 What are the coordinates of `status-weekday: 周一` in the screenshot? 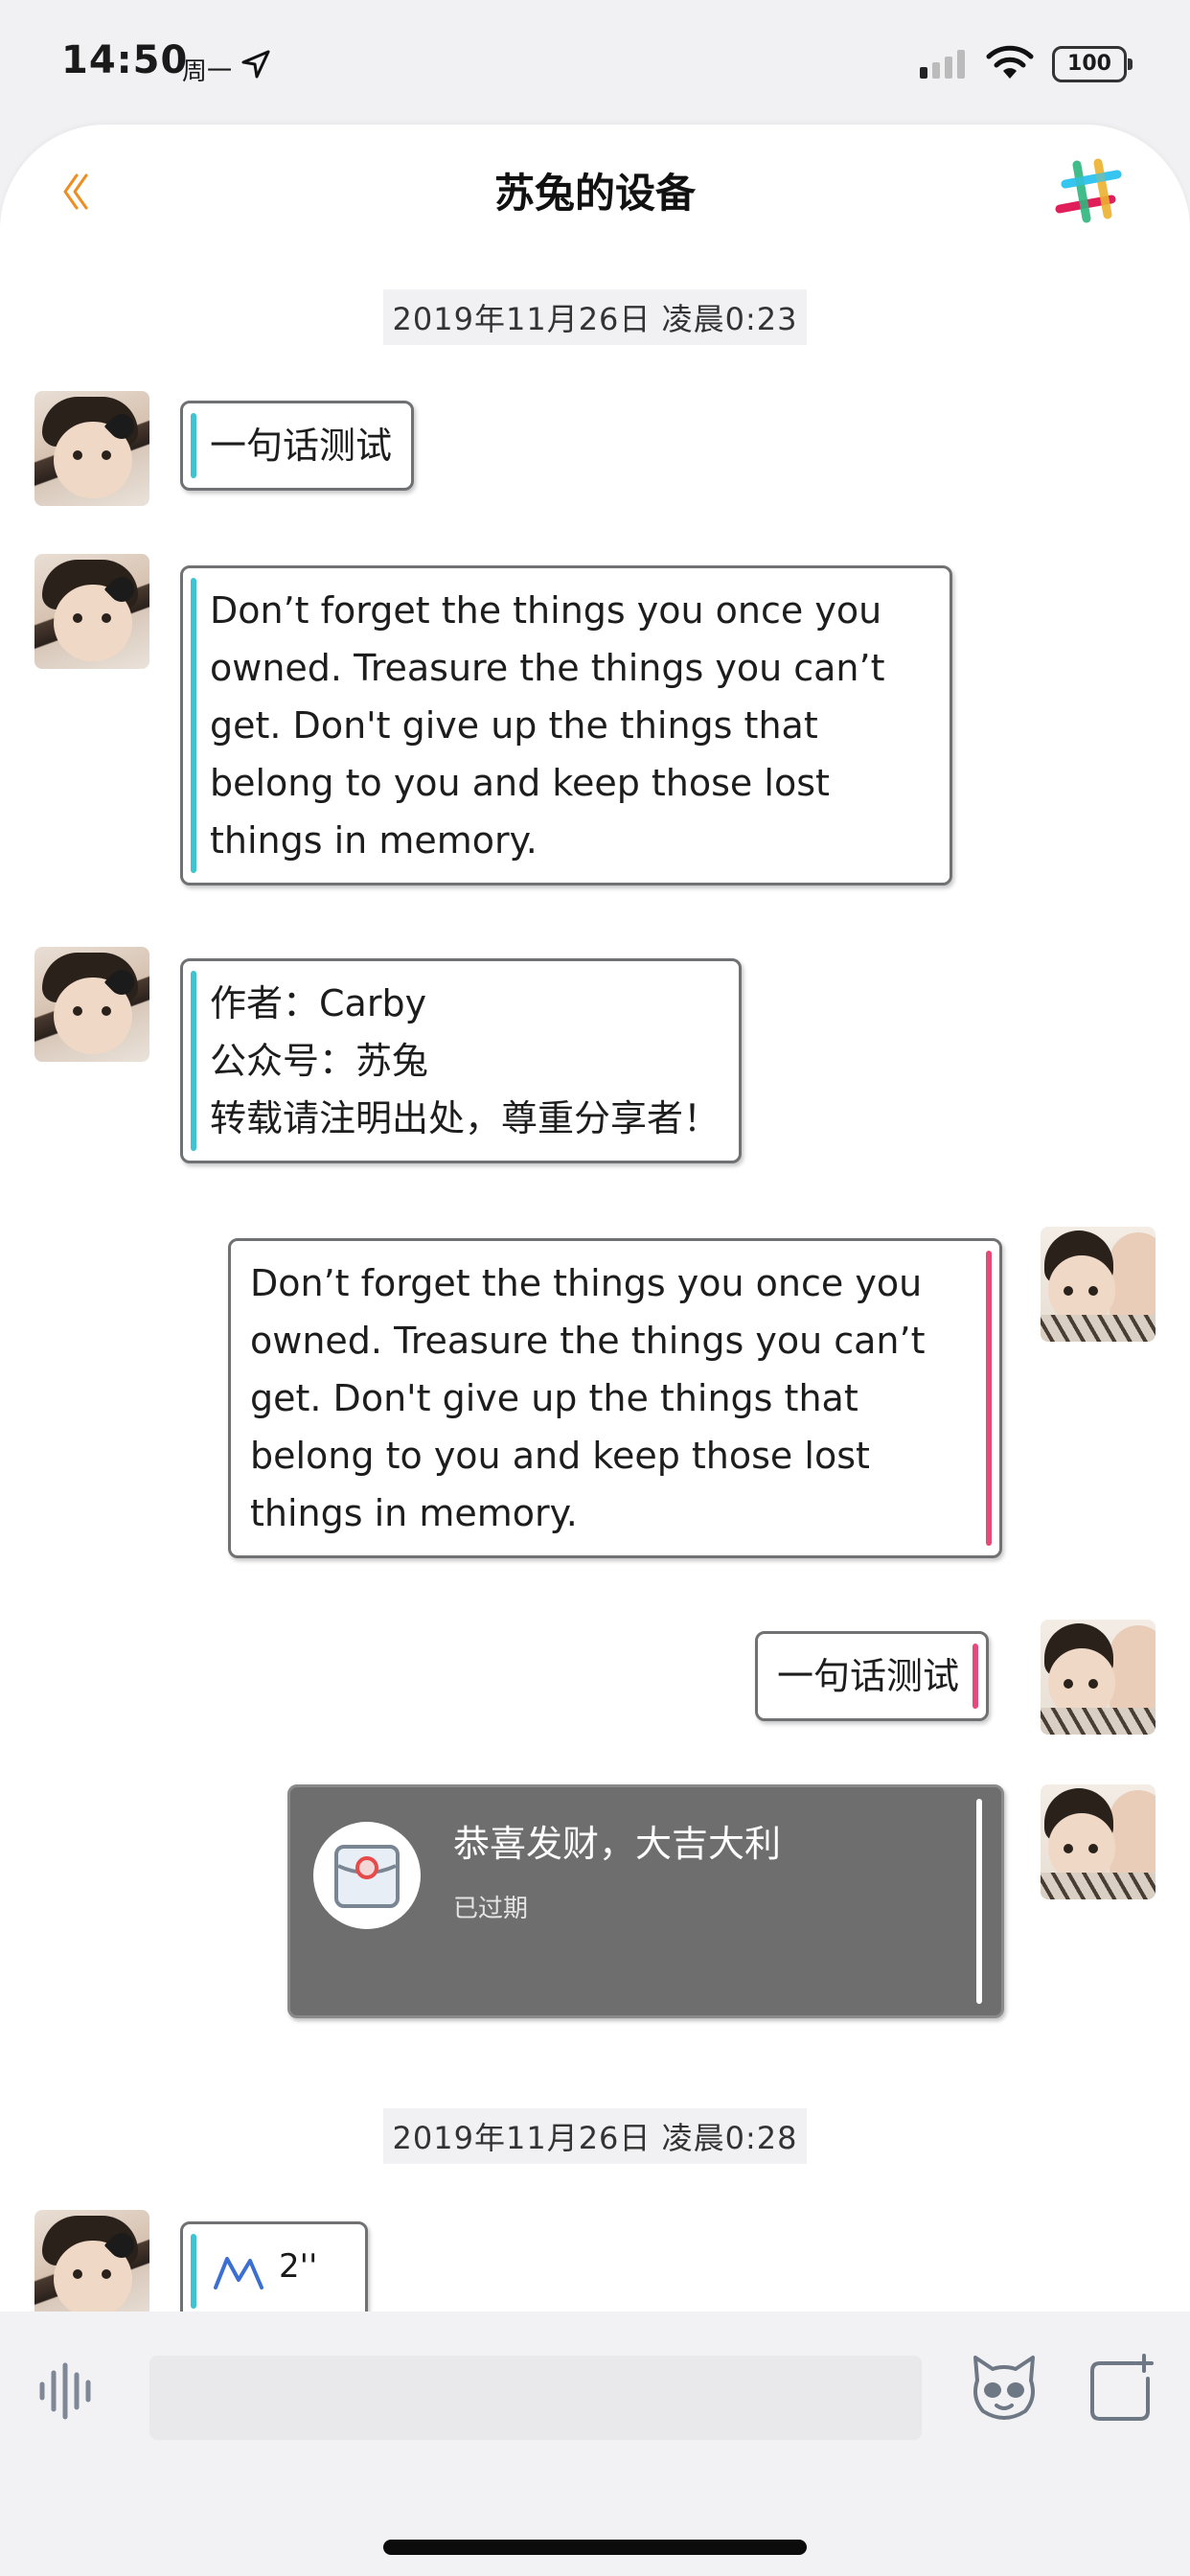 It's located at (207, 72).